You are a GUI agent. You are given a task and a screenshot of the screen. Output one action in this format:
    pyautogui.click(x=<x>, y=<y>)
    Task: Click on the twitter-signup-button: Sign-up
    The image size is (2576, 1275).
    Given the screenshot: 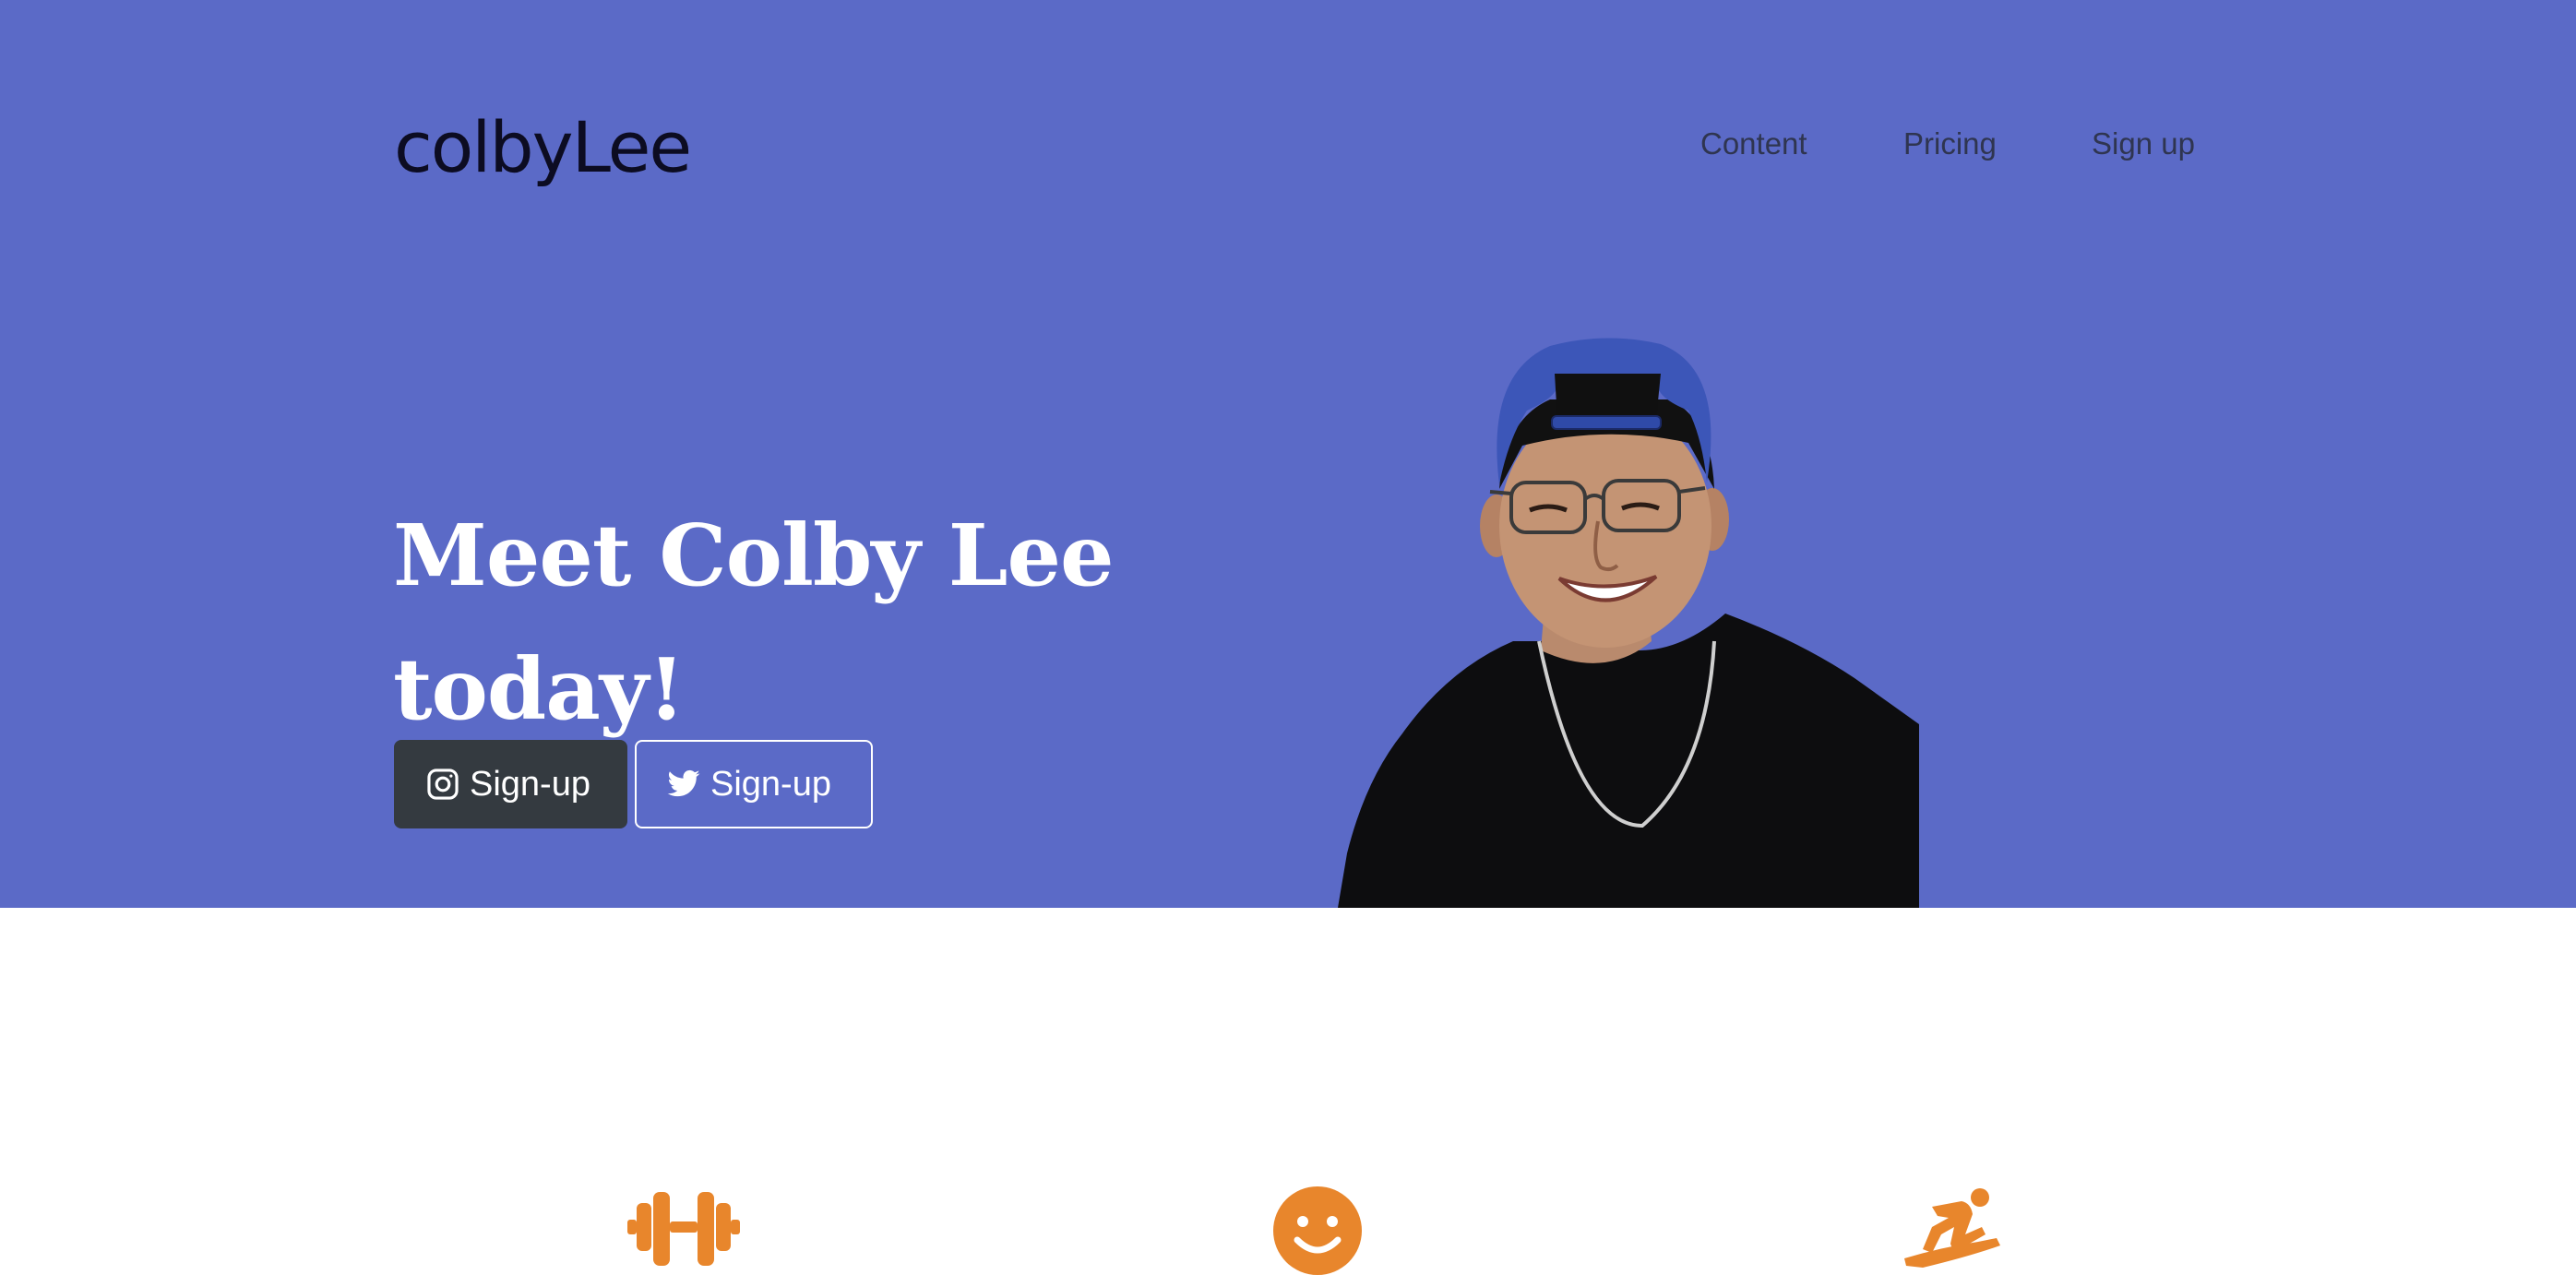 What is the action you would take?
    pyautogui.click(x=754, y=784)
    